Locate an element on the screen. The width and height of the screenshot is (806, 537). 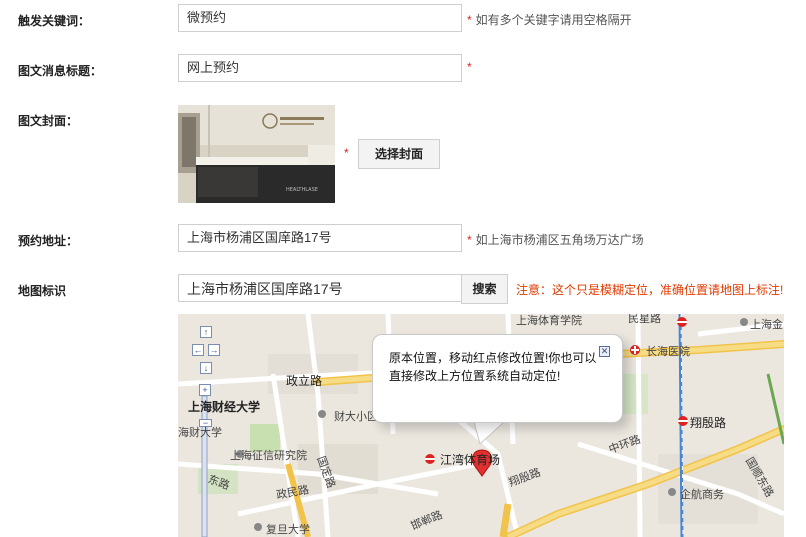
pan-left-button: ← is located at coordinates (198, 350).